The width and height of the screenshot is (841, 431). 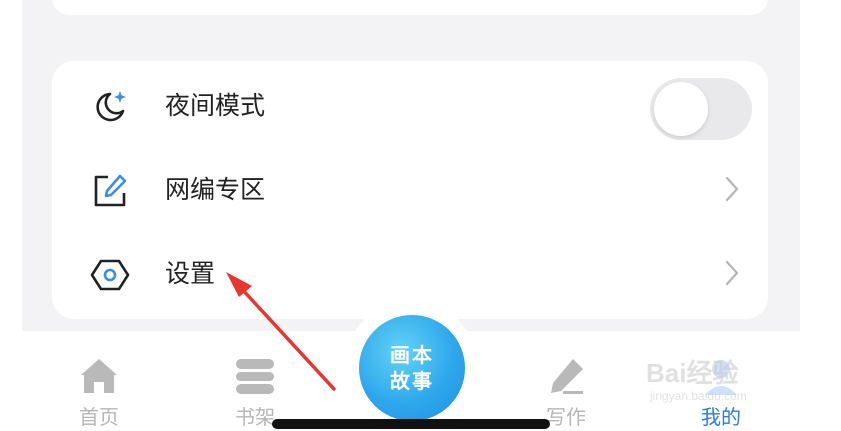 I want to click on home-icon, so click(x=99, y=376).